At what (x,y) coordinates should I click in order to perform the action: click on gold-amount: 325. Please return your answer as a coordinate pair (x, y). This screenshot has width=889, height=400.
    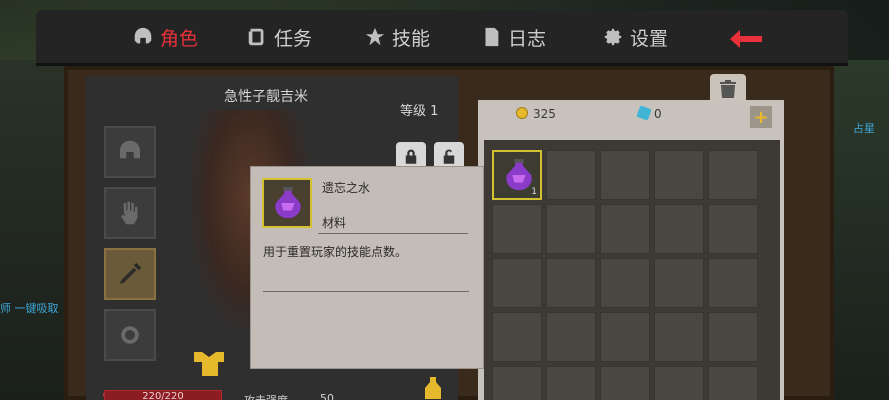
    Looking at the image, I should click on (544, 114).